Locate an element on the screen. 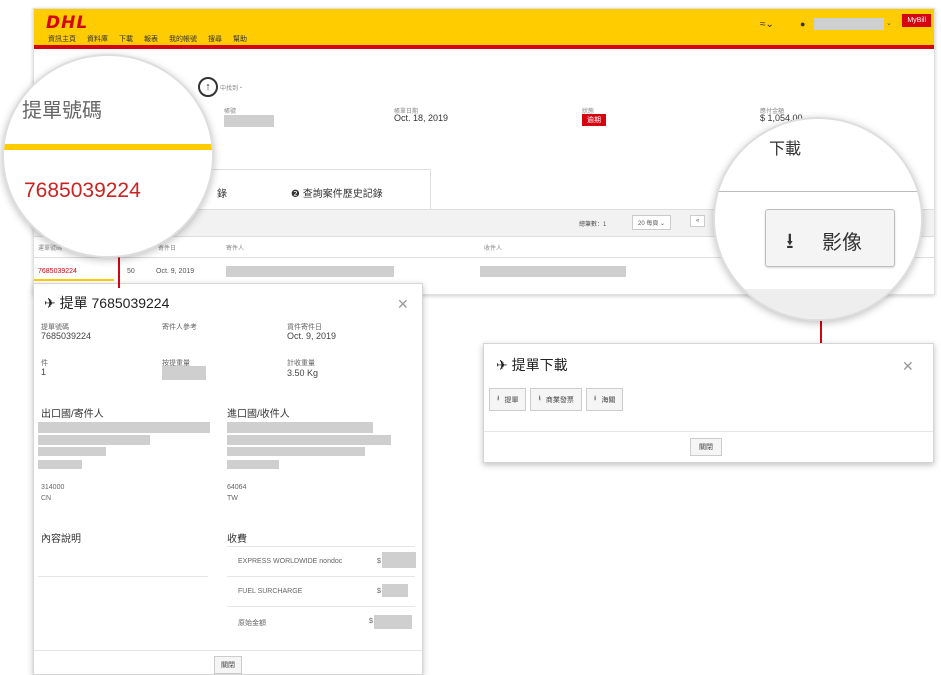  bill-date-value: Oct. 18, 2019 is located at coordinates (421, 118).